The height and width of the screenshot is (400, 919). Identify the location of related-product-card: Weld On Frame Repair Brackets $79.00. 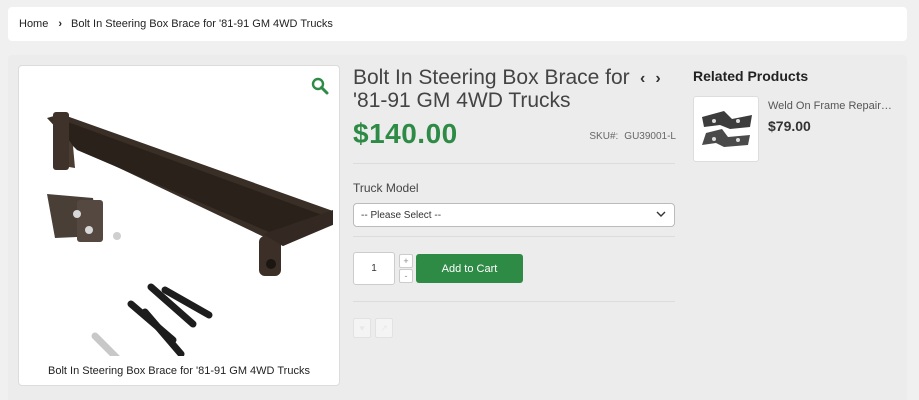
(793, 129).